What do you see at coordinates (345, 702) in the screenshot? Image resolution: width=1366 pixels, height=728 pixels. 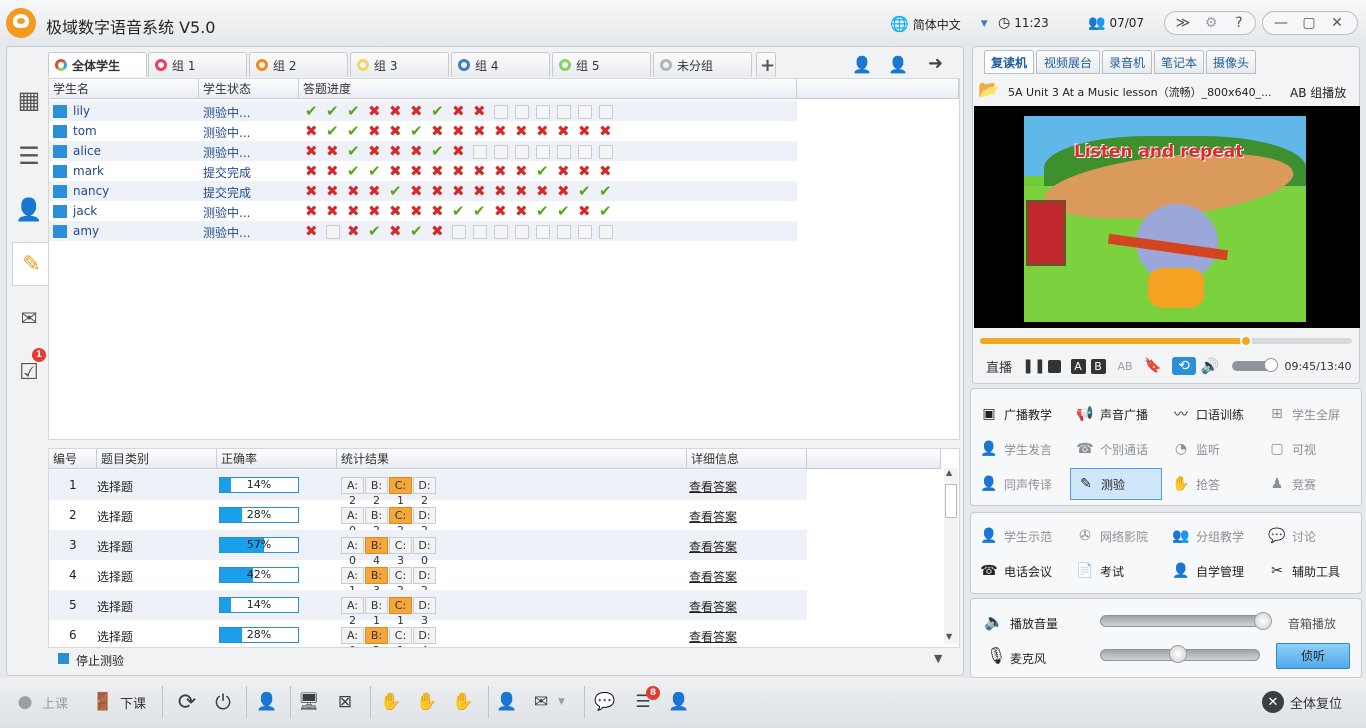 I see `close-screen-button: ⊠` at bounding box center [345, 702].